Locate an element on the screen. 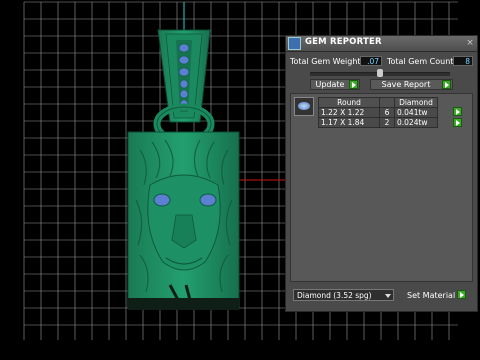 This screenshot has width=480, height=360. gem-count-cell: 2 is located at coordinates (387, 122).